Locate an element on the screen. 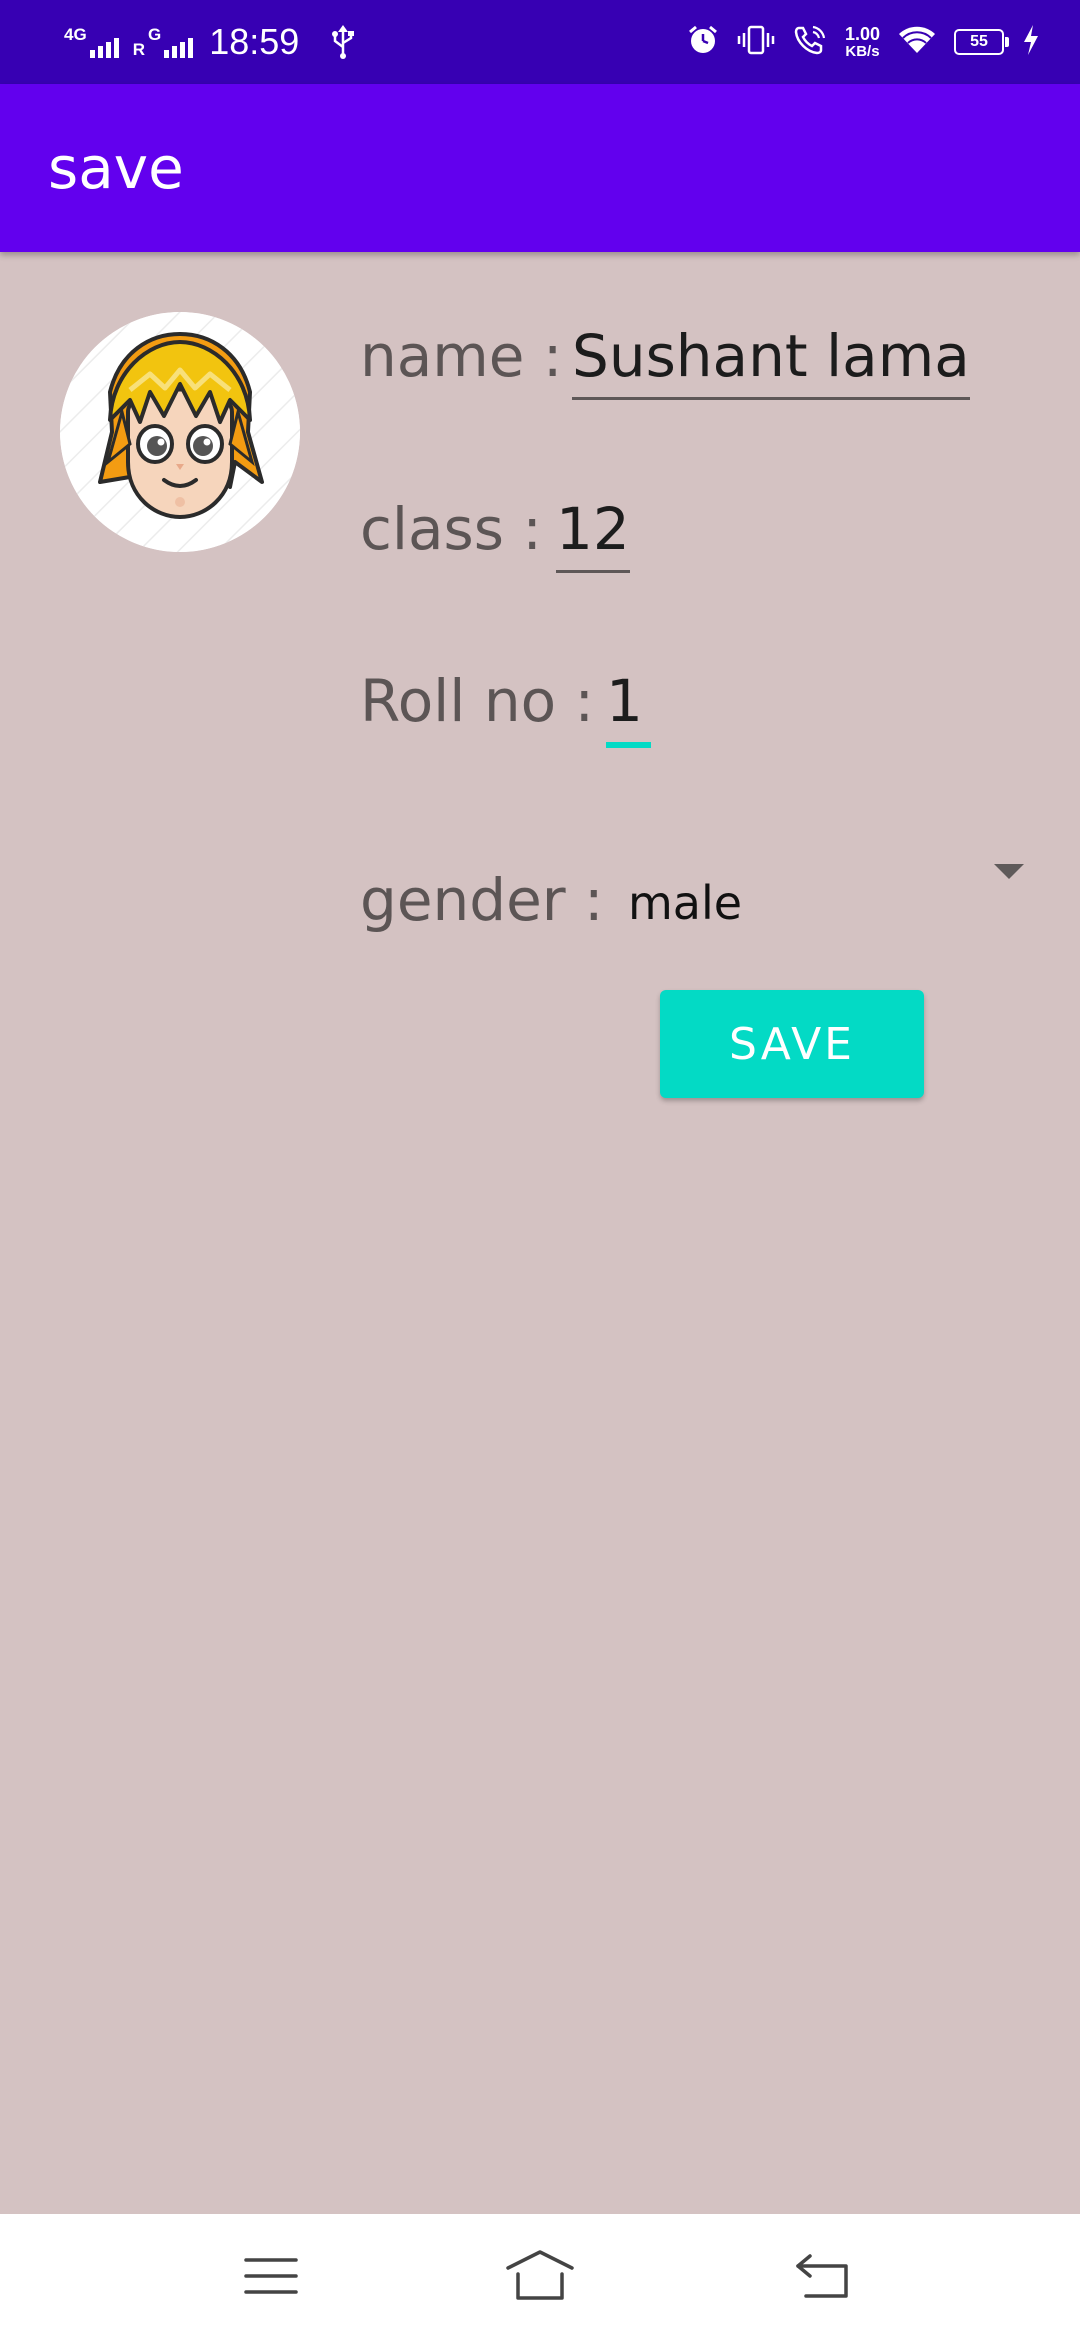 The image size is (1080, 2340). battery-icon: 55 is located at coordinates (981, 42).